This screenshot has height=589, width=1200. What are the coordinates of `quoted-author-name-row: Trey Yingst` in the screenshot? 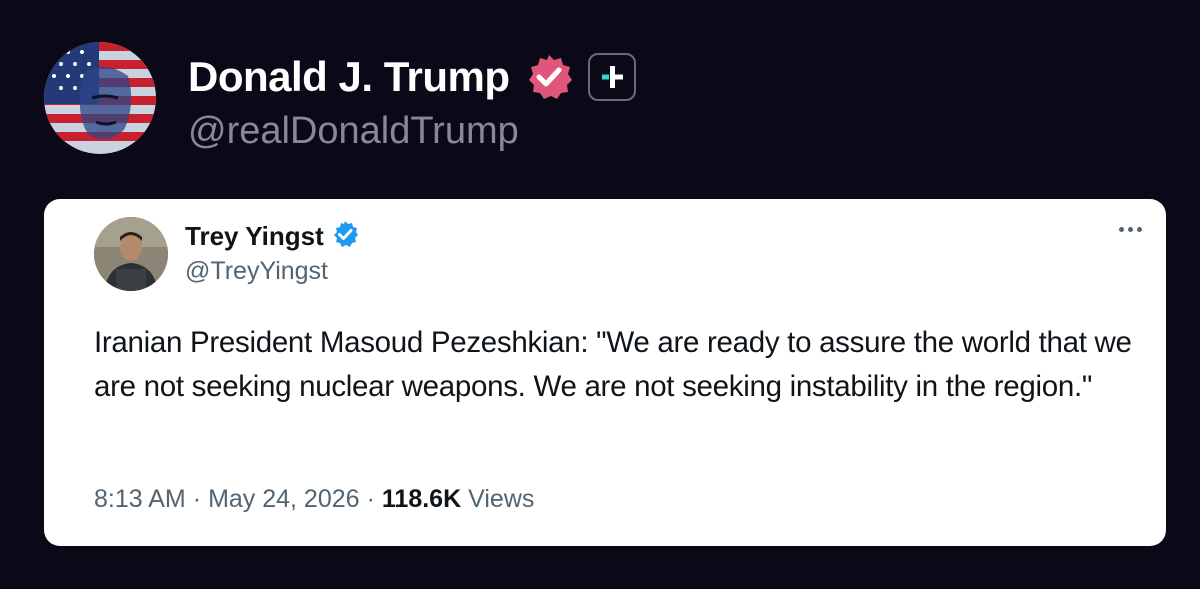 It's located at (272, 236).